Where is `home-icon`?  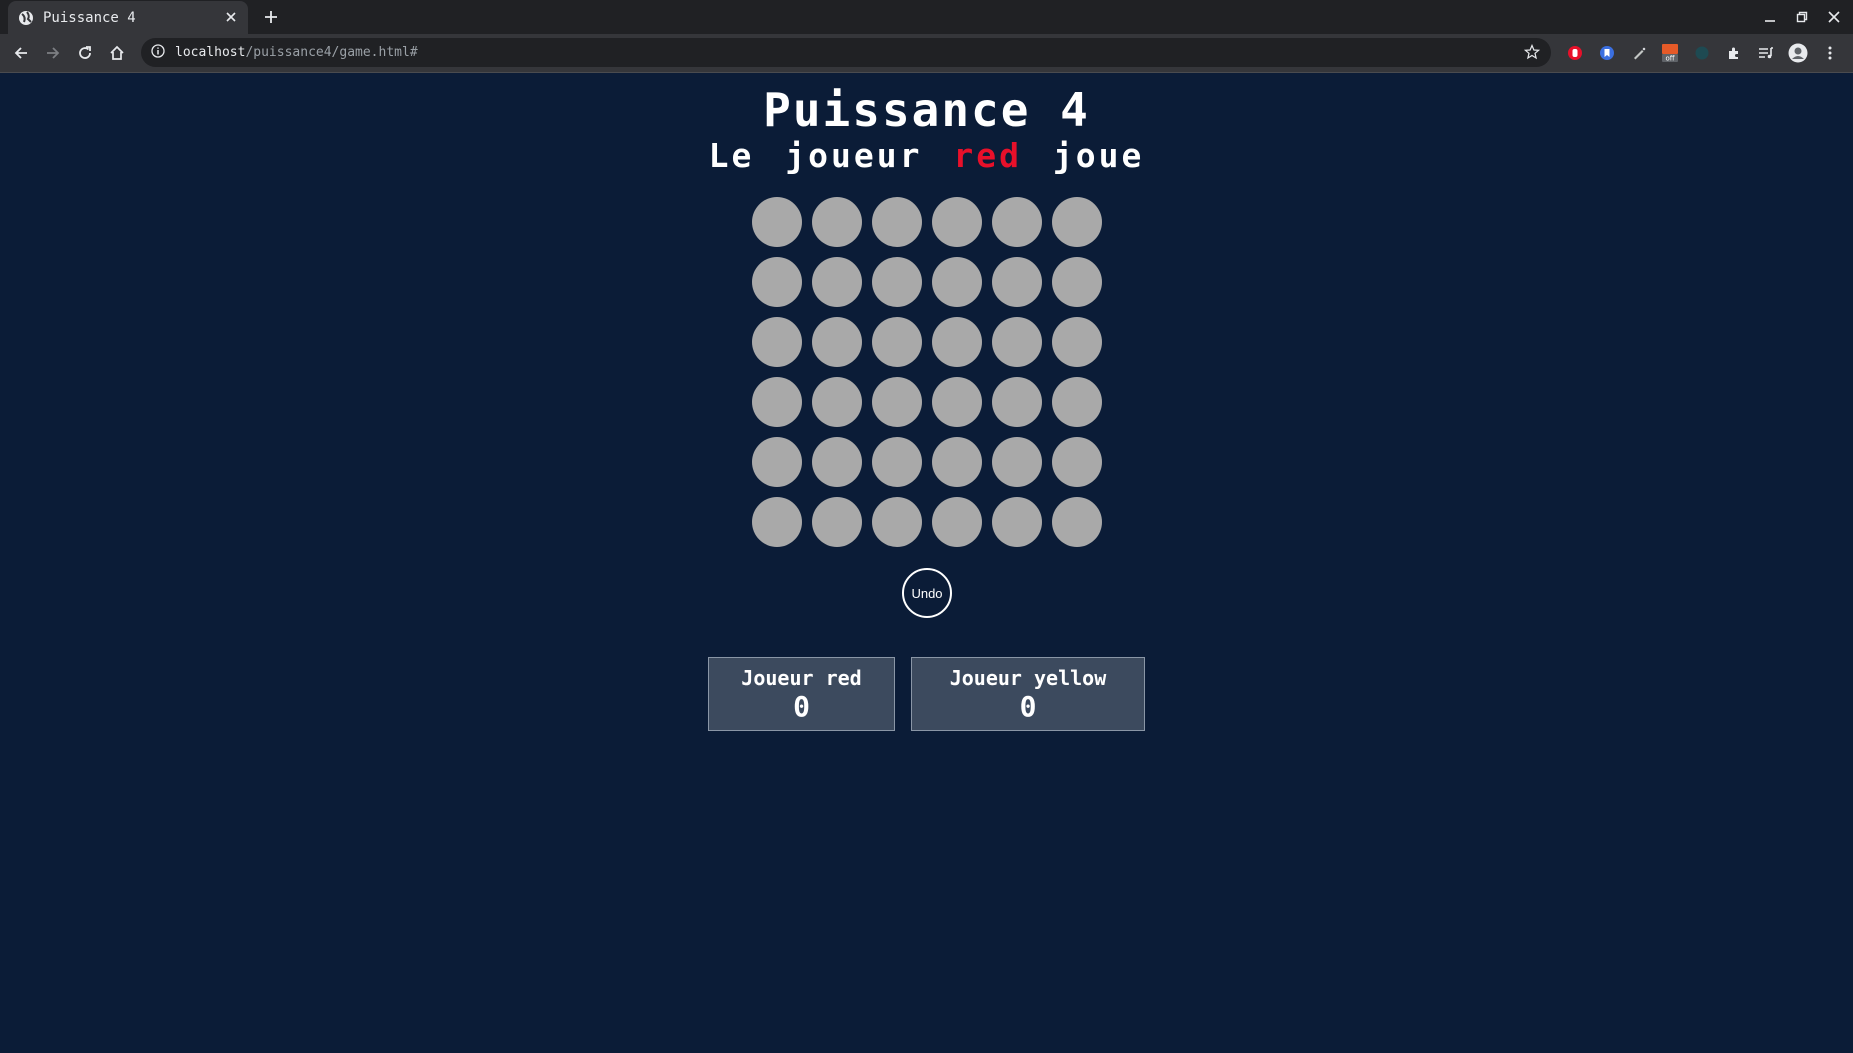
home-icon is located at coordinates (117, 53).